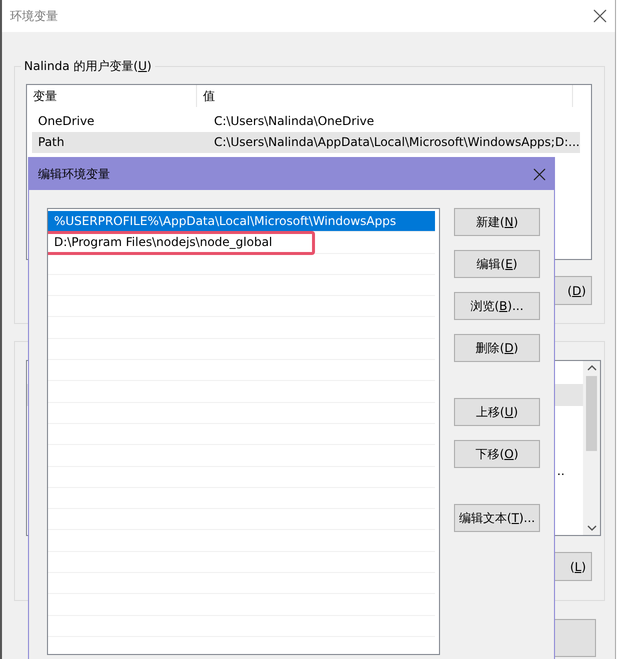  Describe the element at coordinates (497, 454) in the screenshot. I see `dialog-button: 下移(O)` at that location.